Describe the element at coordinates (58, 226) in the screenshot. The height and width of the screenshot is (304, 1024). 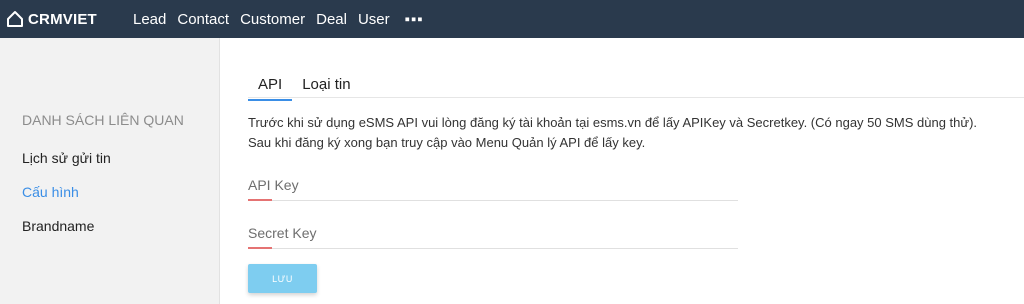
I see `sidebar-item-brandname: Brandname` at that location.